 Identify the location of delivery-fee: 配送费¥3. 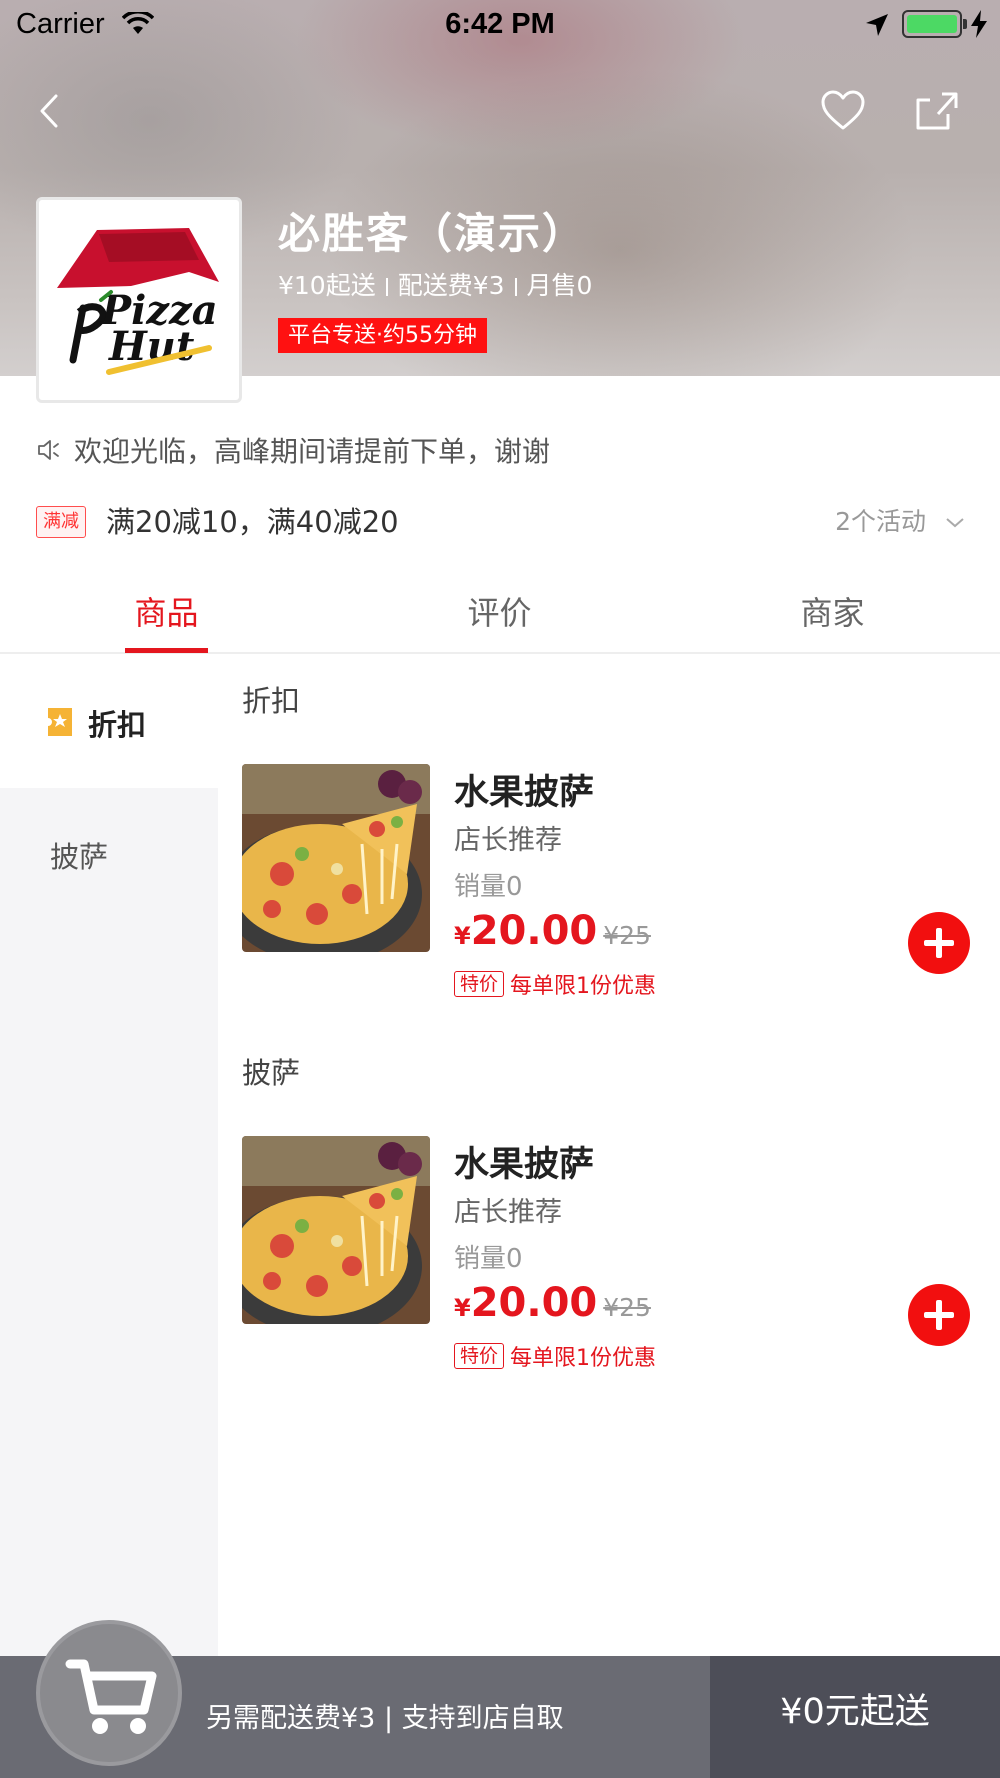
(451, 285).